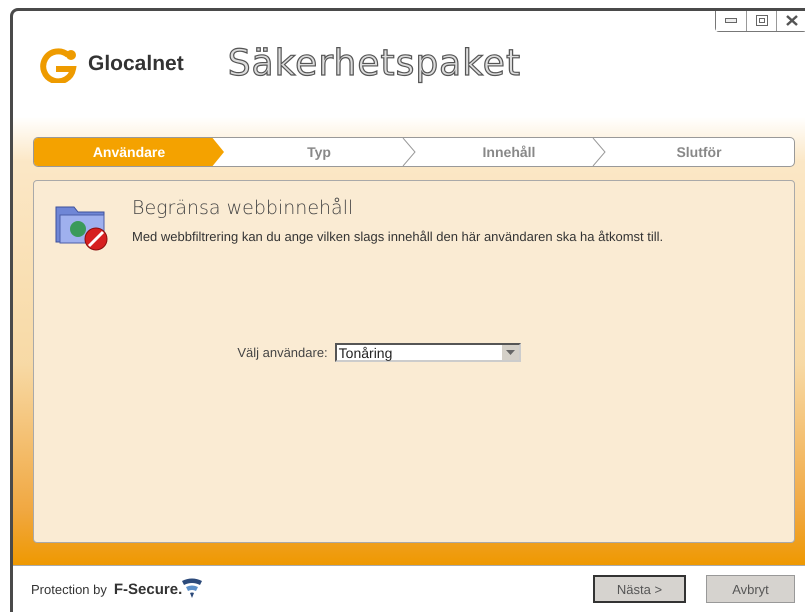 The width and height of the screenshot is (805, 612). Describe the element at coordinates (375, 63) in the screenshot. I see `app-title: Säkerhetspaket` at that location.